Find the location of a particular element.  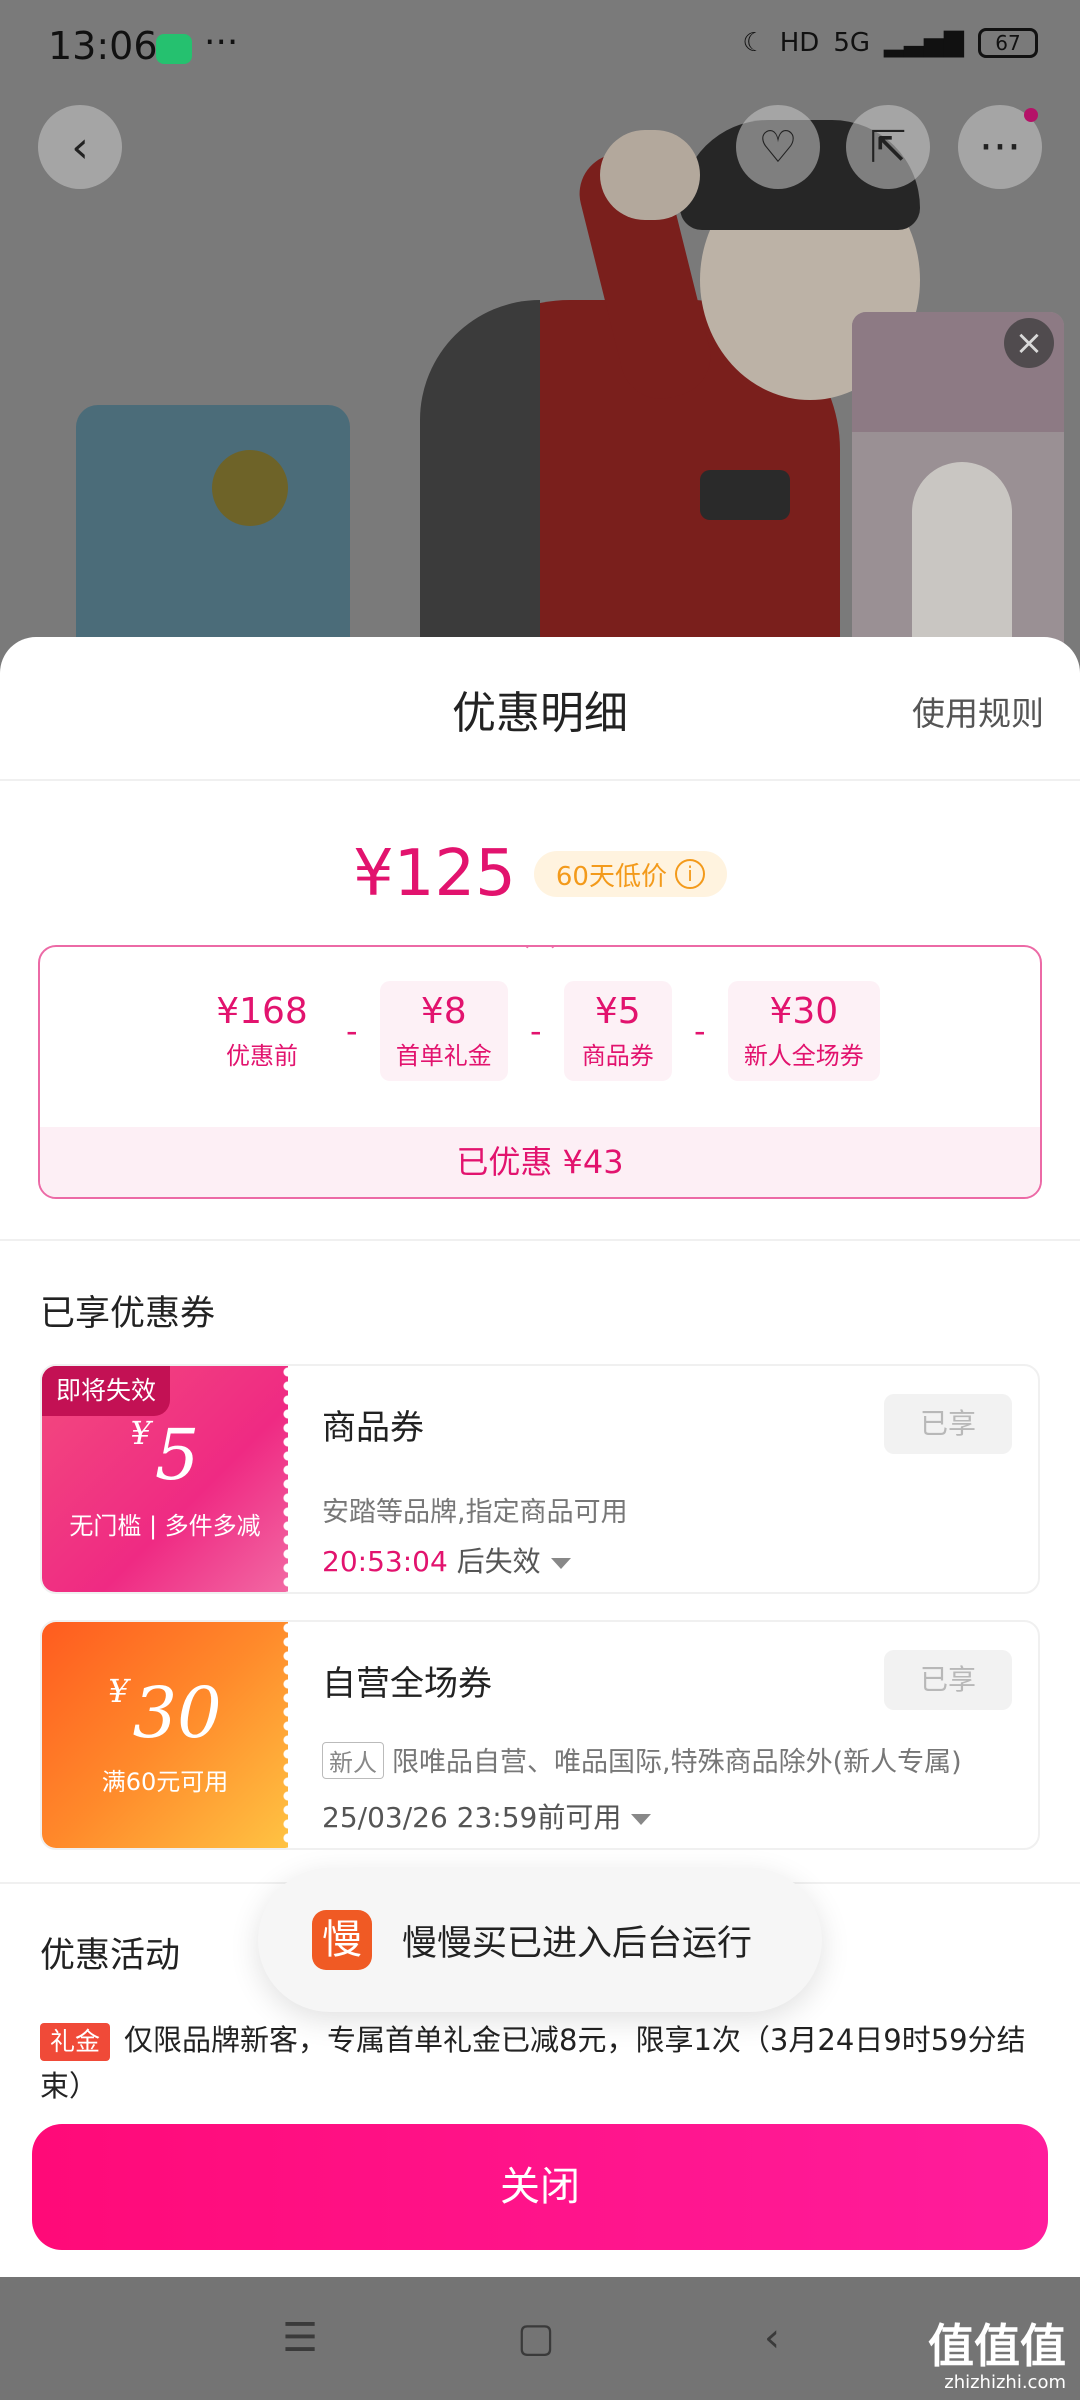

coupon-value-panel: 即将失效 ¥5 无门槛 | 多件多减 is located at coordinates (168, 1479).